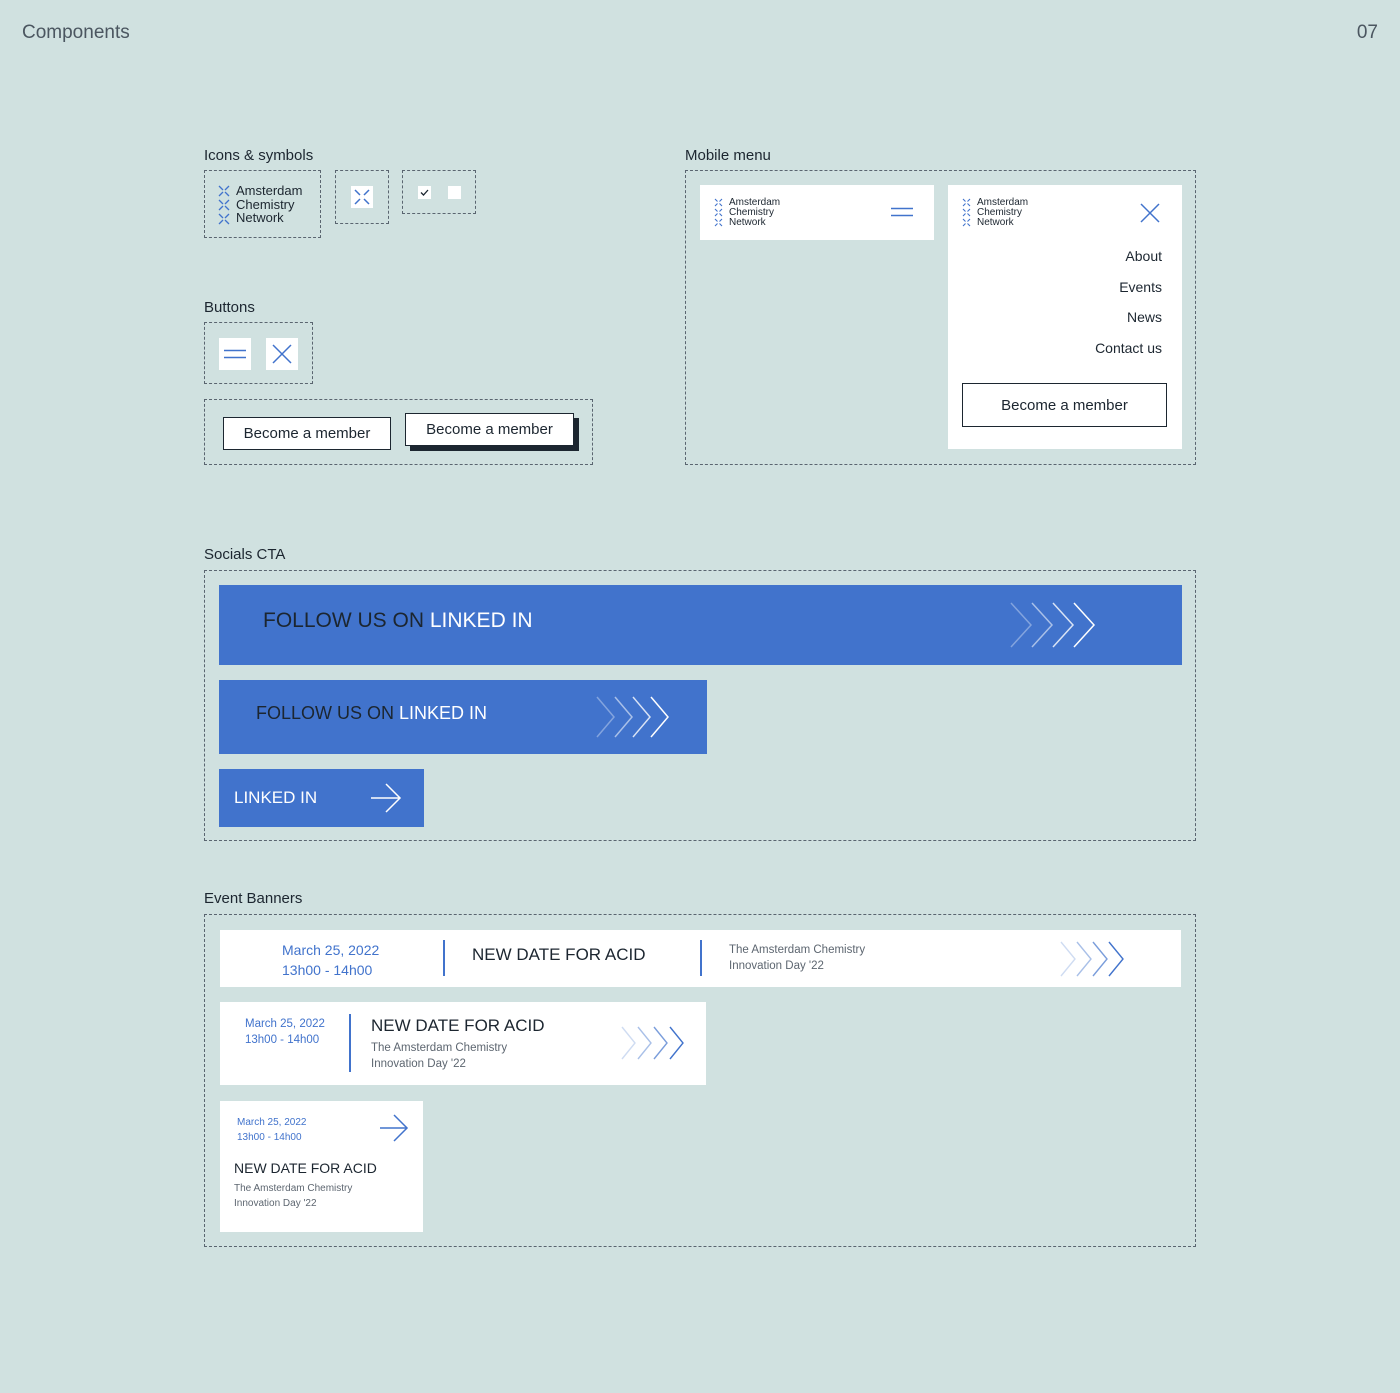 The image size is (1400, 1393). I want to click on linkedin-cta-large: FOLLOW US ON LINKED IN, so click(700, 625).